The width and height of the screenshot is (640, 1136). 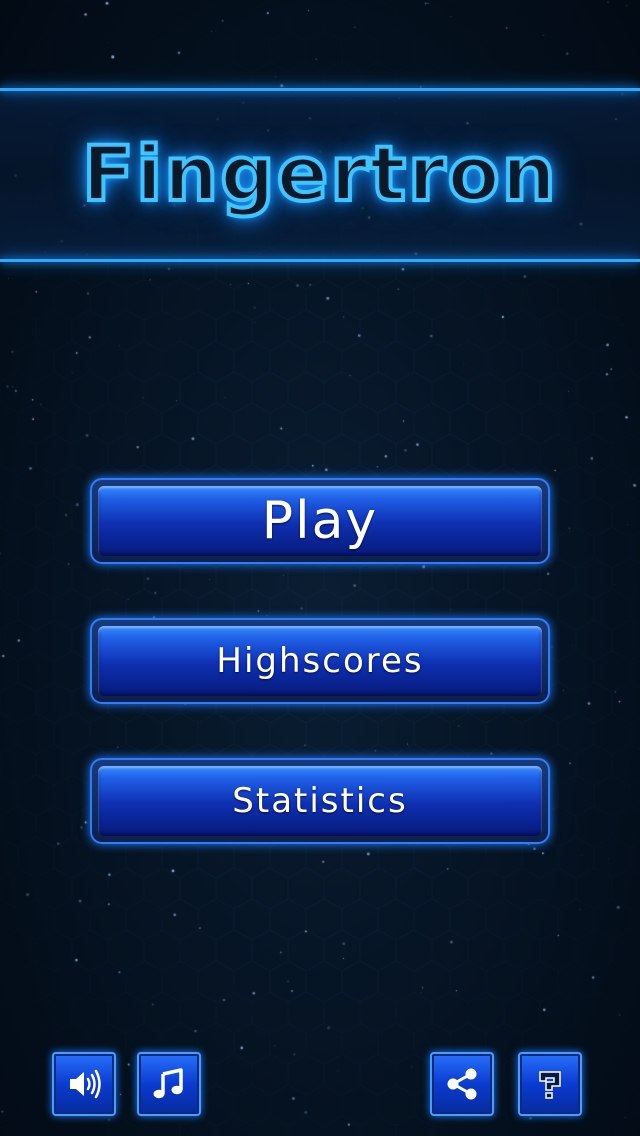 I want to click on highscores-button-face: Highscores, so click(x=320, y=661).